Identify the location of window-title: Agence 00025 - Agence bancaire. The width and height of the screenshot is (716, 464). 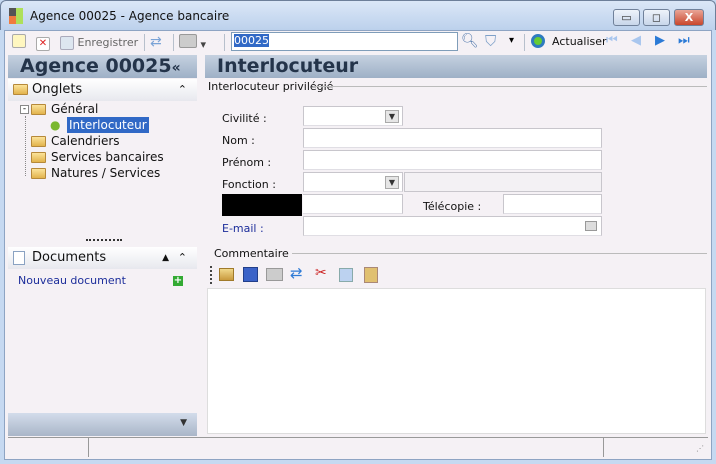
(130, 16).